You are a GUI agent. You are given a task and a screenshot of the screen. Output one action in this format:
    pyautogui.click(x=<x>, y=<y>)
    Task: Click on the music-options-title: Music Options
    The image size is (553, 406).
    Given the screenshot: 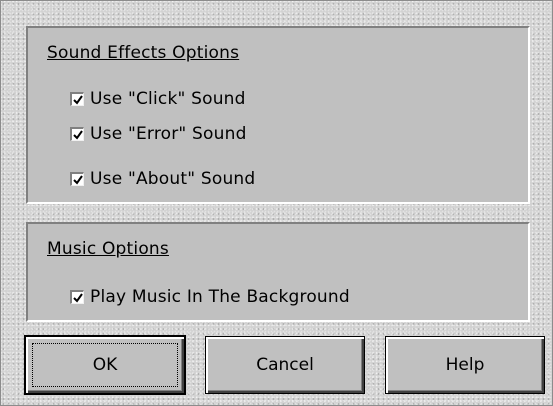 What is the action you would take?
    pyautogui.click(x=108, y=249)
    